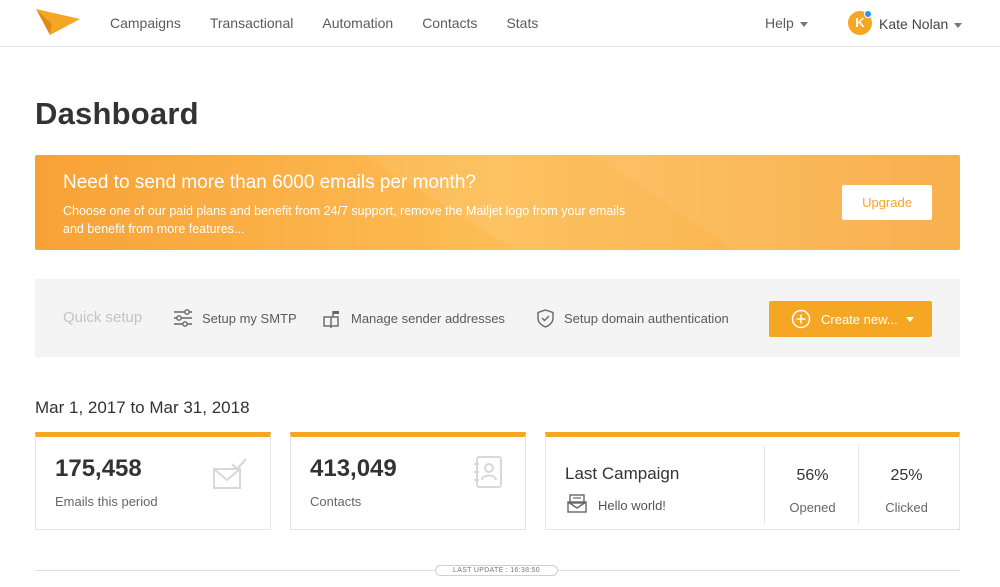 Image resolution: width=1000 pixels, height=587 pixels. I want to click on setup-domain-label: Setup domain authentication, so click(646, 318).